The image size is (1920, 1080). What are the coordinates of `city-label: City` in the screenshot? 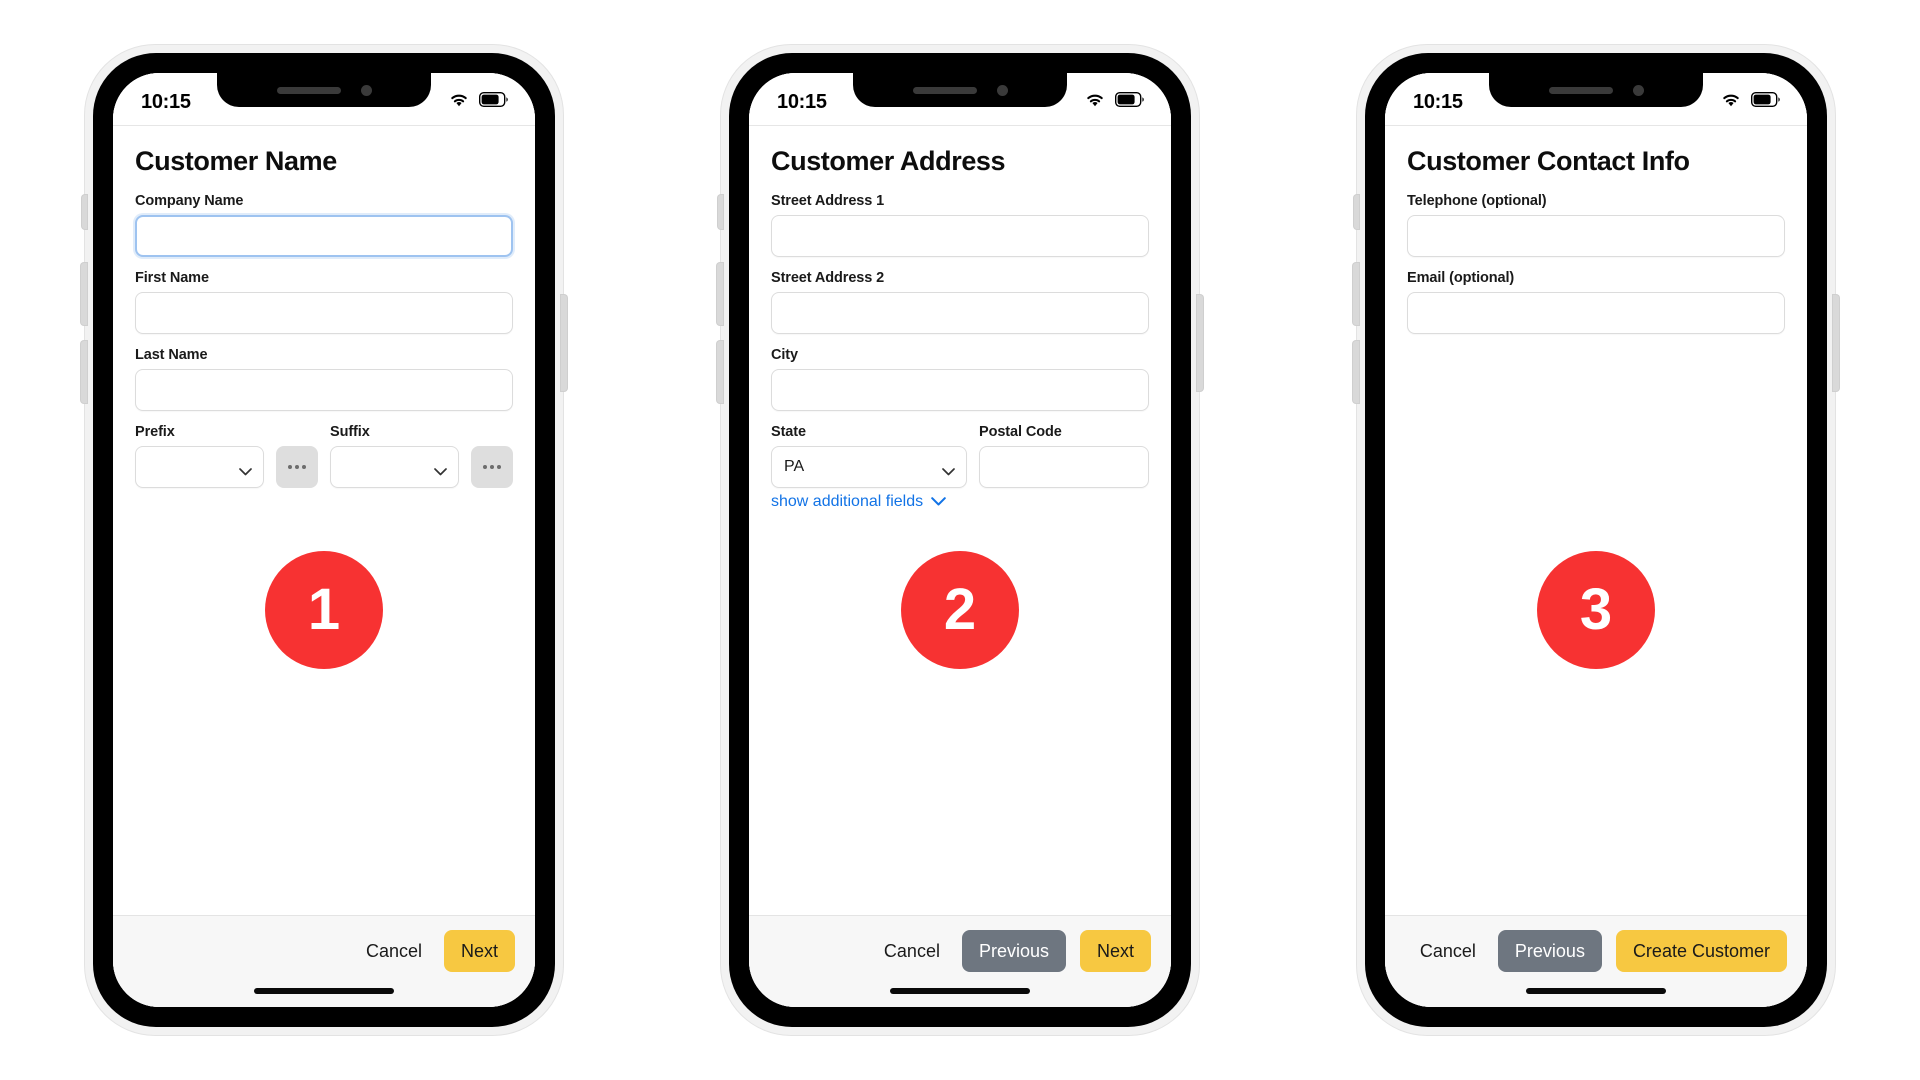 It's located at (784, 355).